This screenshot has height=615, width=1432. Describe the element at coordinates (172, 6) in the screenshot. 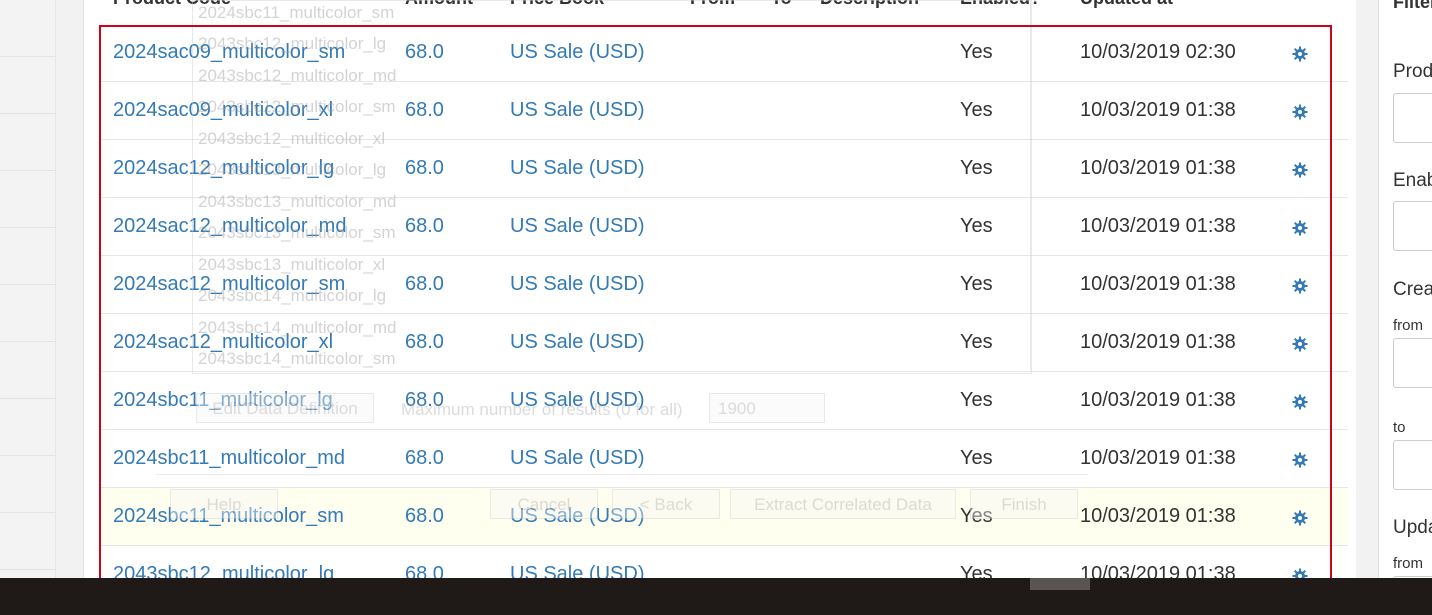

I see `column-header-product-code: Product Code` at that location.